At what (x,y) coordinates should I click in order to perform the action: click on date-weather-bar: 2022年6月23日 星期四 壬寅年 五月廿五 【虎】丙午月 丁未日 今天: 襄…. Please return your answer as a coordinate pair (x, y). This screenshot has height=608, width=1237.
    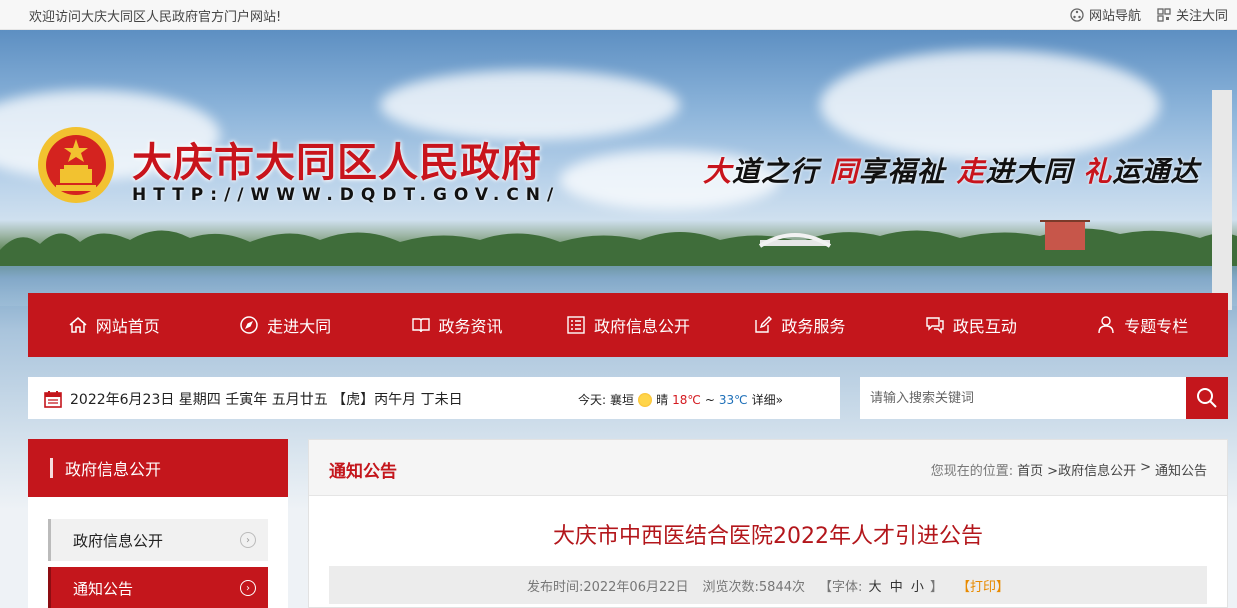
    Looking at the image, I should click on (434, 398).